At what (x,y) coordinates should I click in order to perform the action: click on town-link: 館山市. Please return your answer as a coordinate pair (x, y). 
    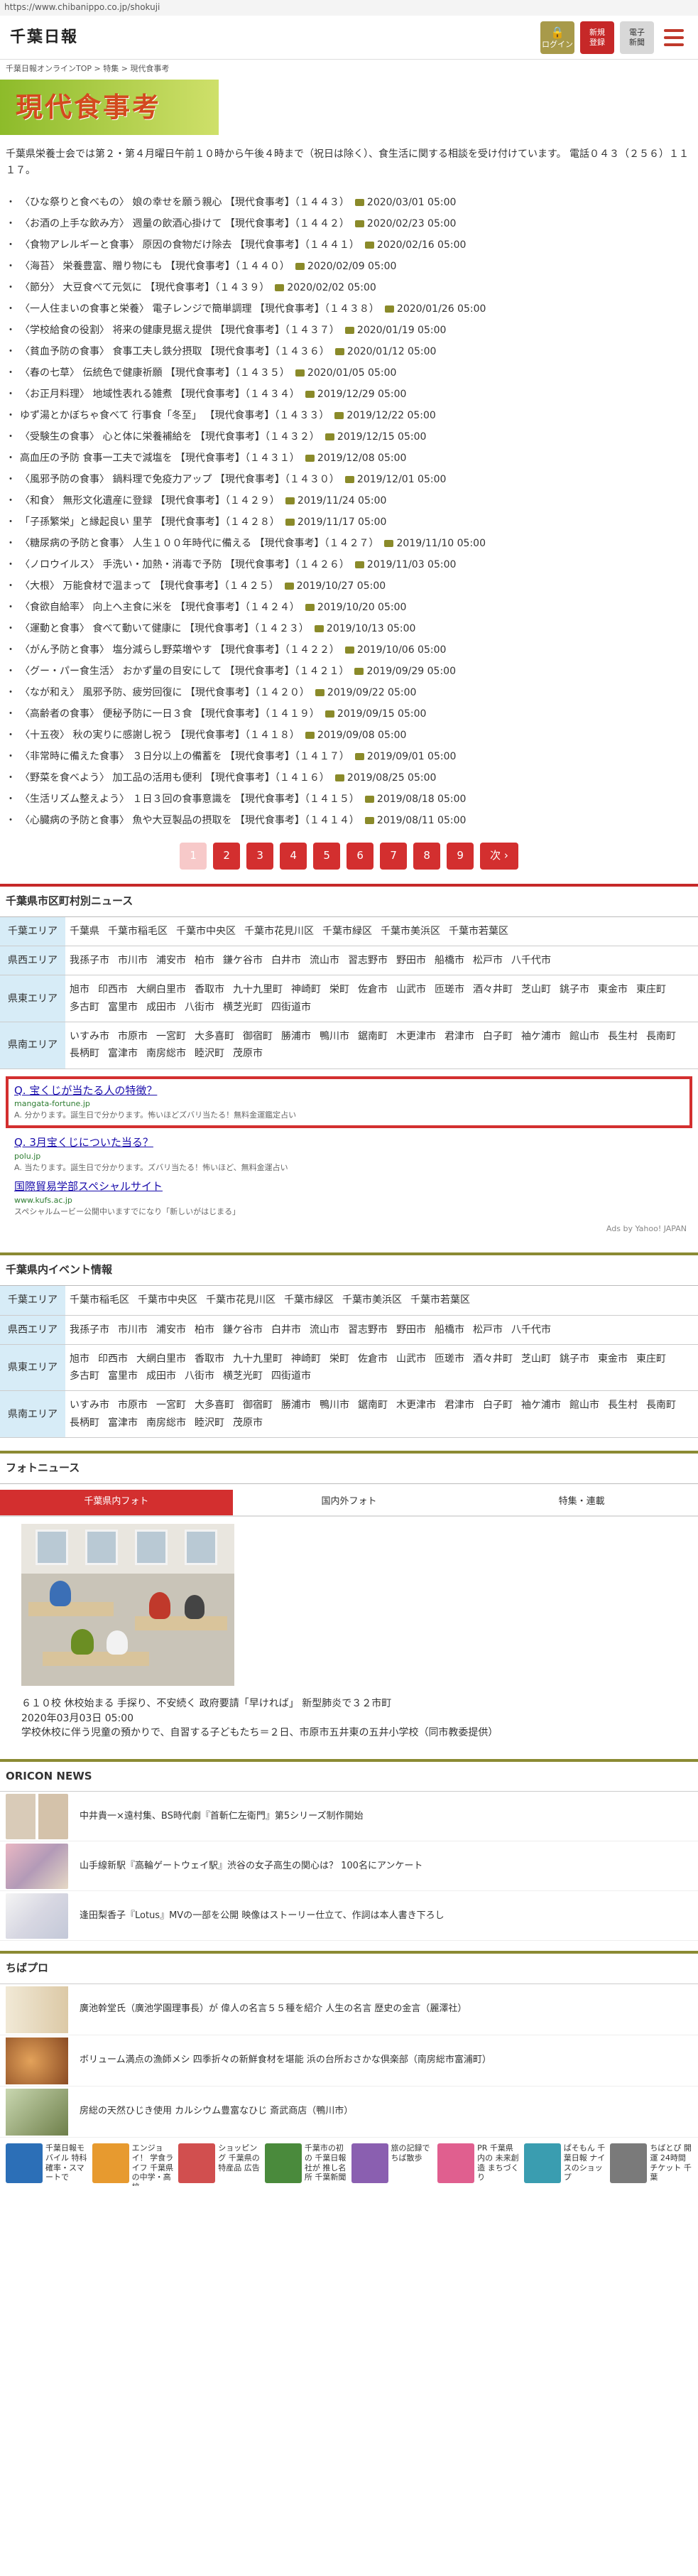
    Looking at the image, I should click on (584, 1405).